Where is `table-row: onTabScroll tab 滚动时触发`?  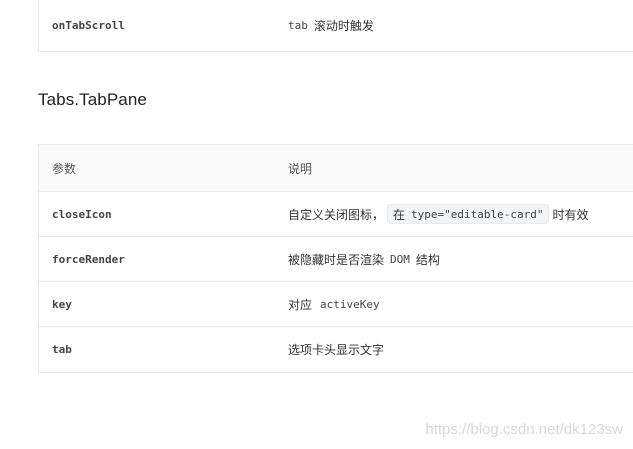
table-row: onTabScroll tab 滚动时触发 is located at coordinates (336, 25).